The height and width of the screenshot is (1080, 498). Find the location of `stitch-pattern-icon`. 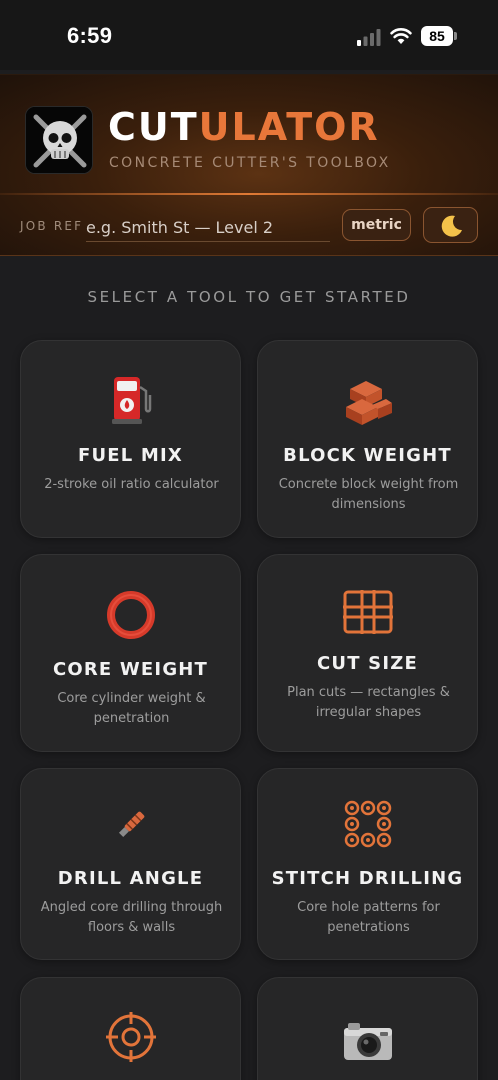

stitch-pattern-icon is located at coordinates (367, 825).